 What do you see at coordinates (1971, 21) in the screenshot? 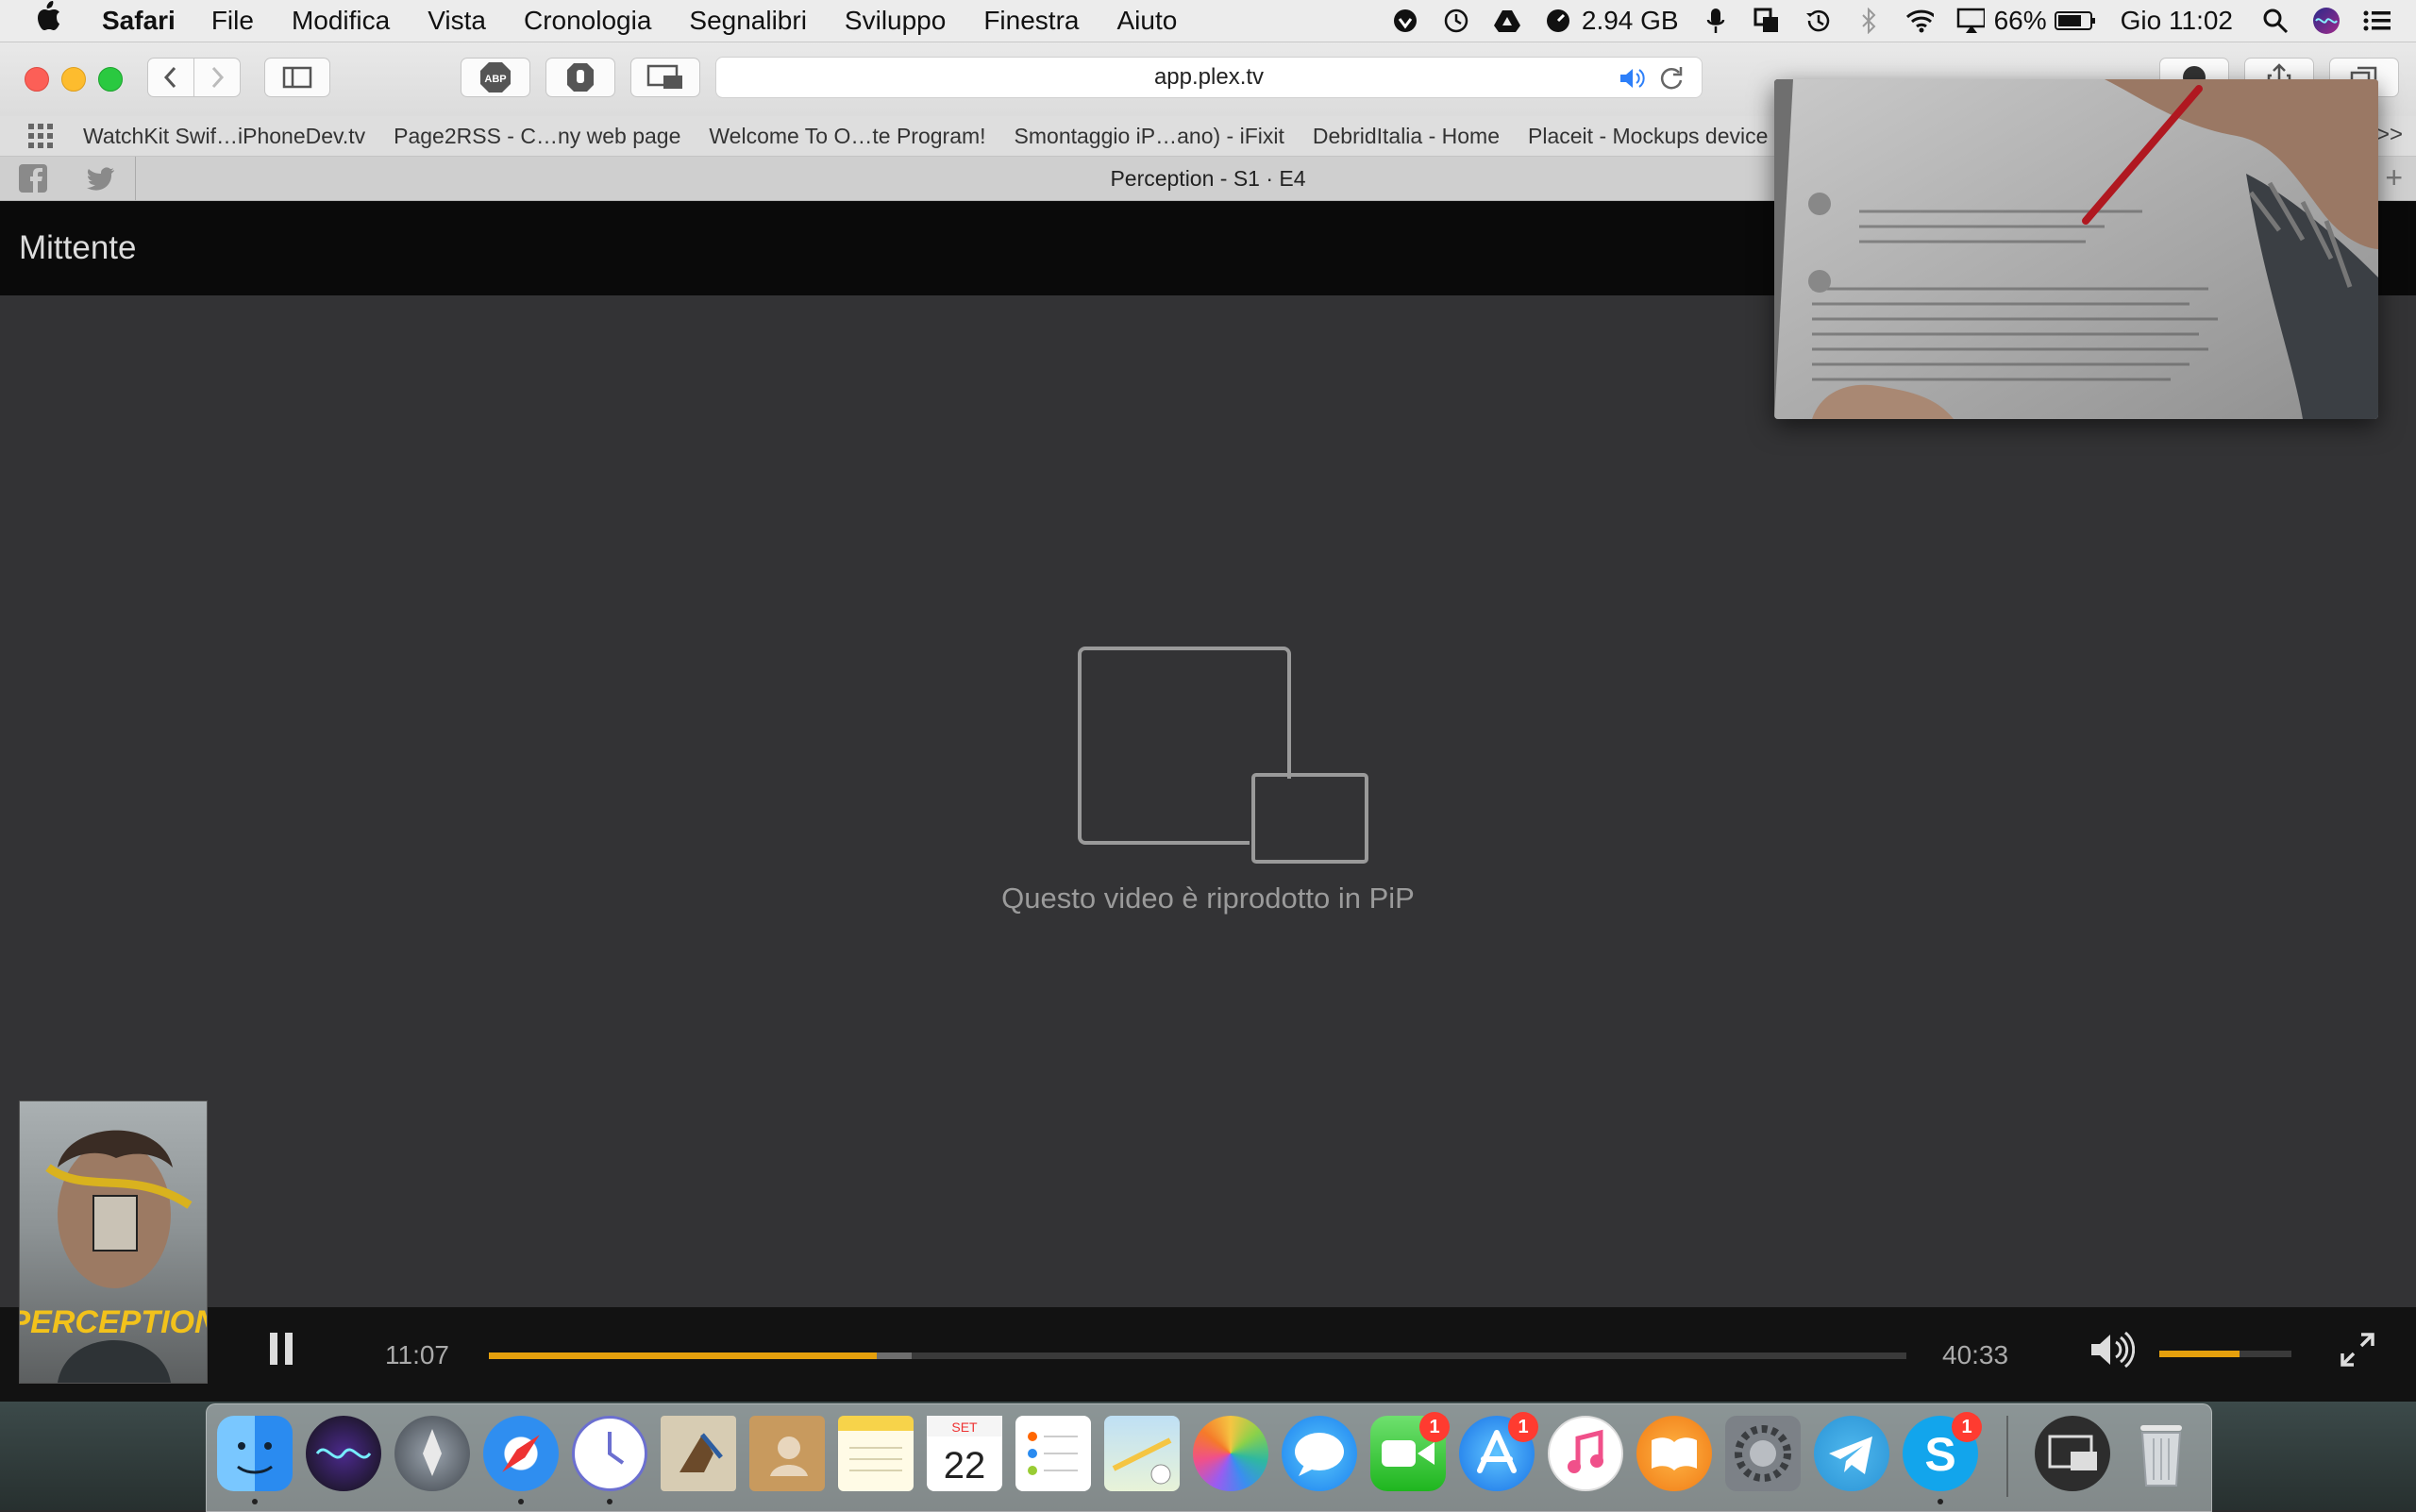
I see `airplay-icon` at bounding box center [1971, 21].